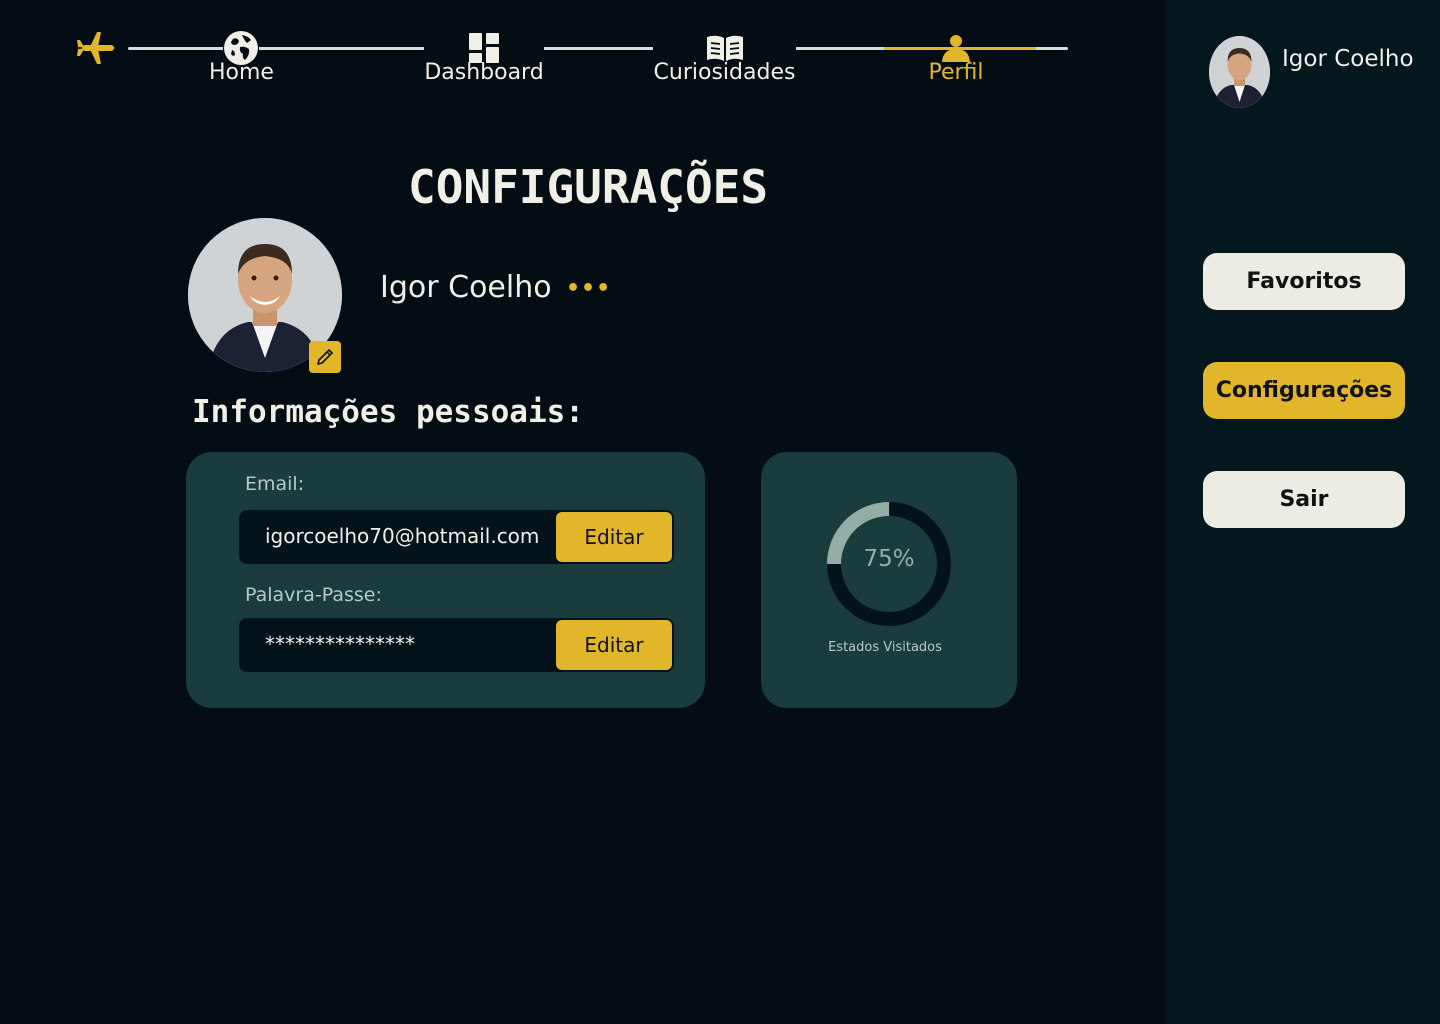 This screenshot has width=1440, height=1024. I want to click on nav-label-perfil: Perfil, so click(956, 72).